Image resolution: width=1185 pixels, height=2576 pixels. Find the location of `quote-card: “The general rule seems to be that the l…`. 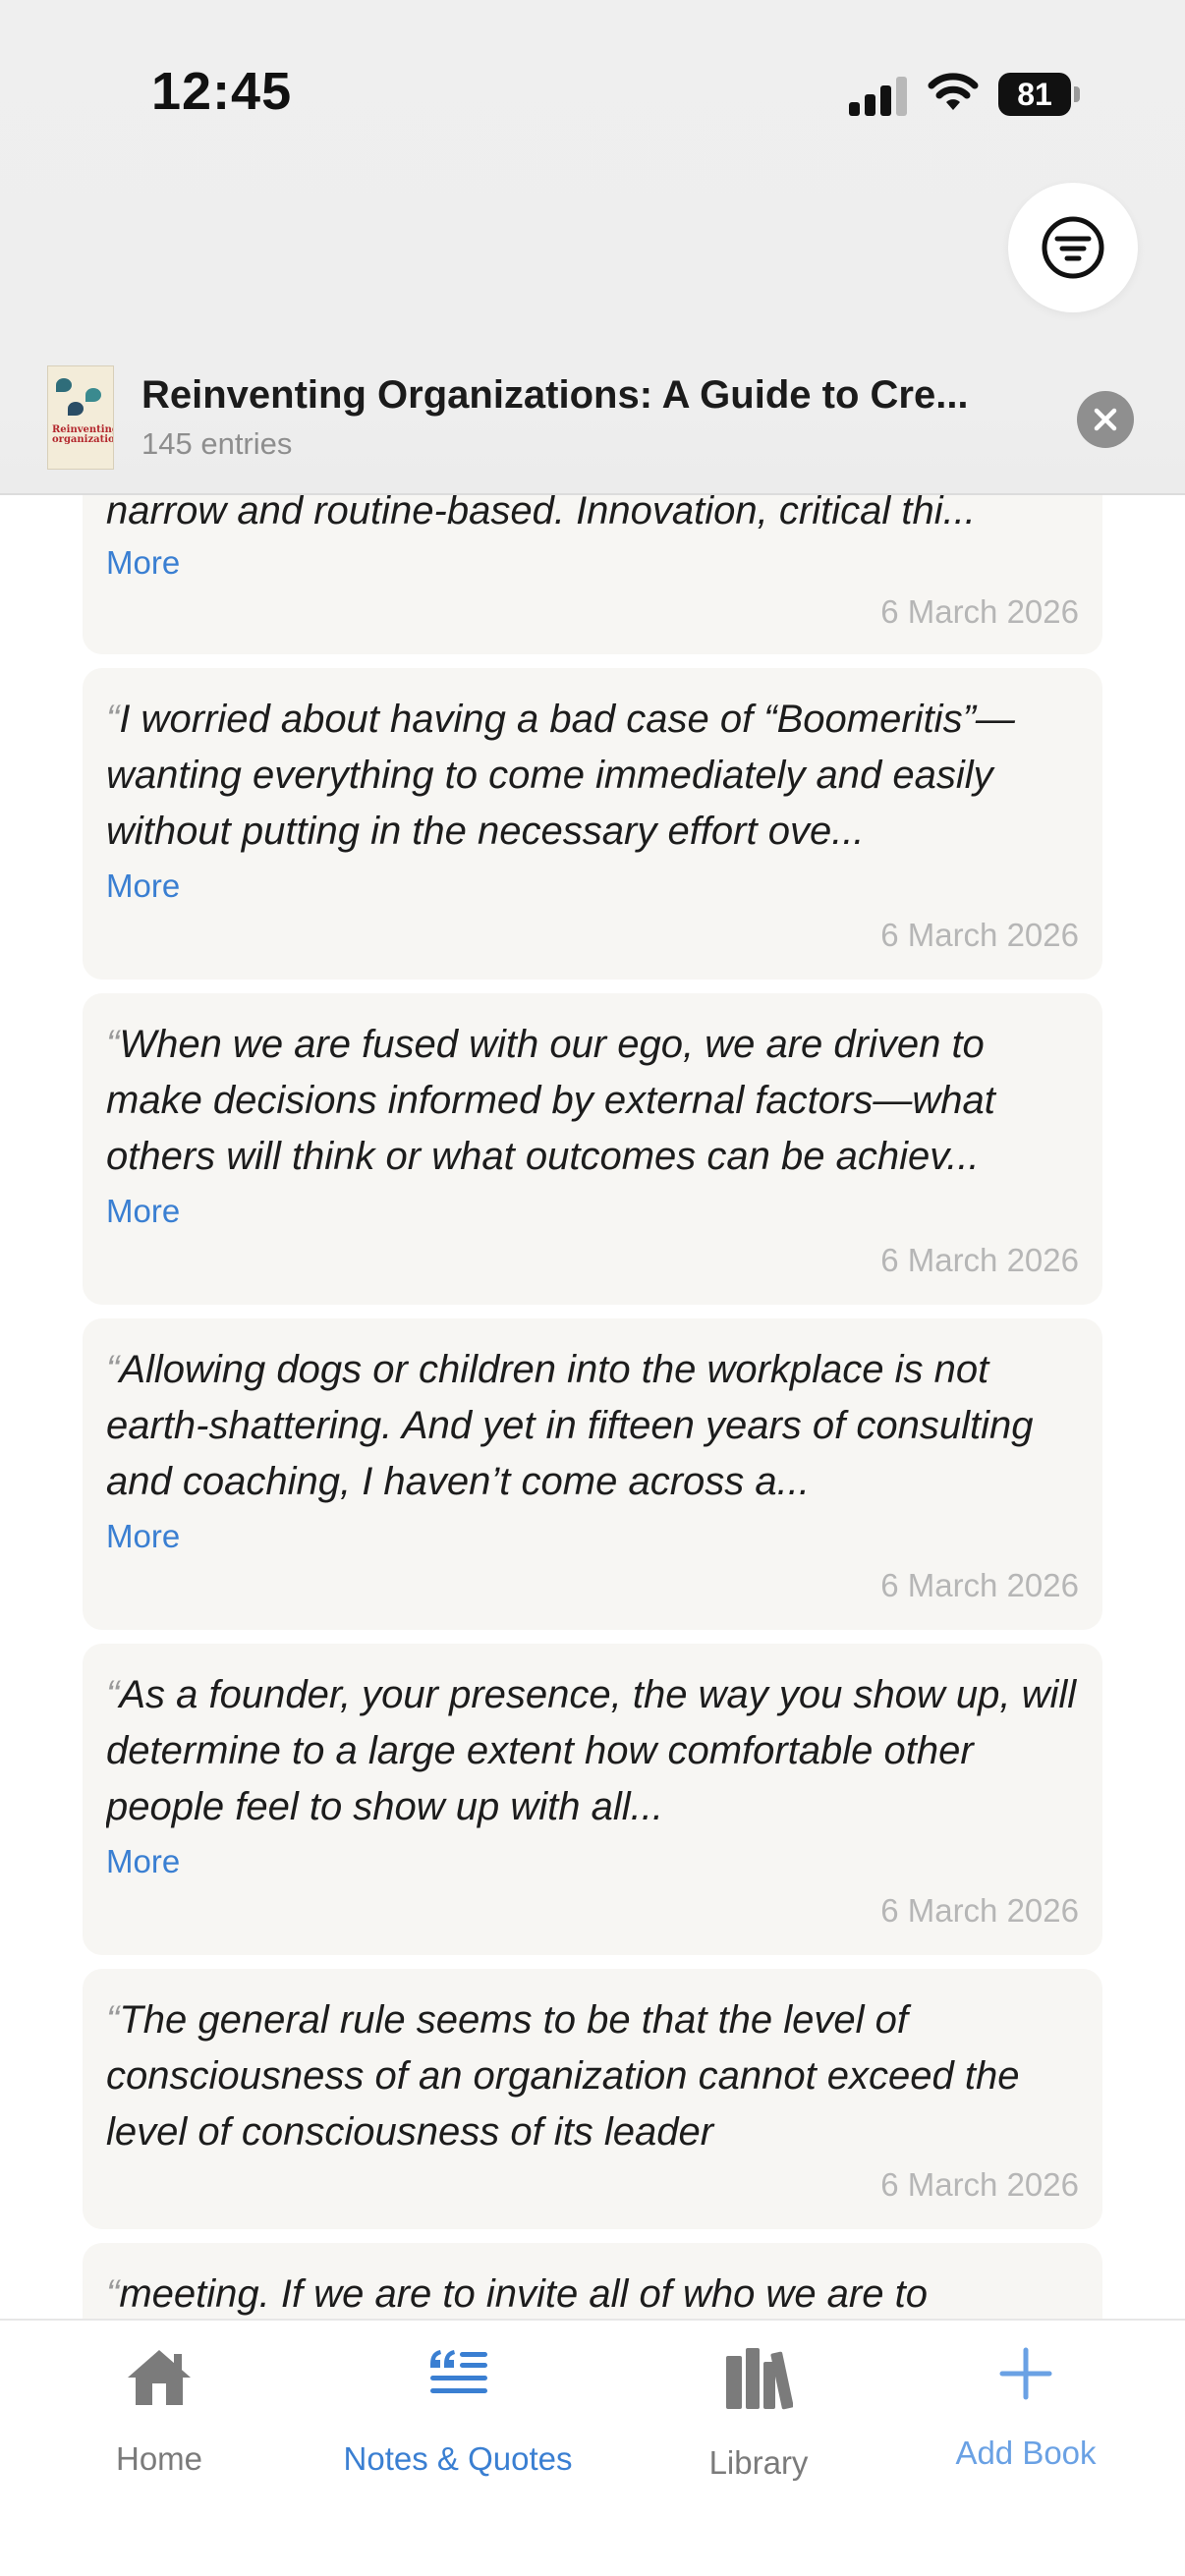

quote-card: “The general rule seems to be that the l… is located at coordinates (592, 2099).